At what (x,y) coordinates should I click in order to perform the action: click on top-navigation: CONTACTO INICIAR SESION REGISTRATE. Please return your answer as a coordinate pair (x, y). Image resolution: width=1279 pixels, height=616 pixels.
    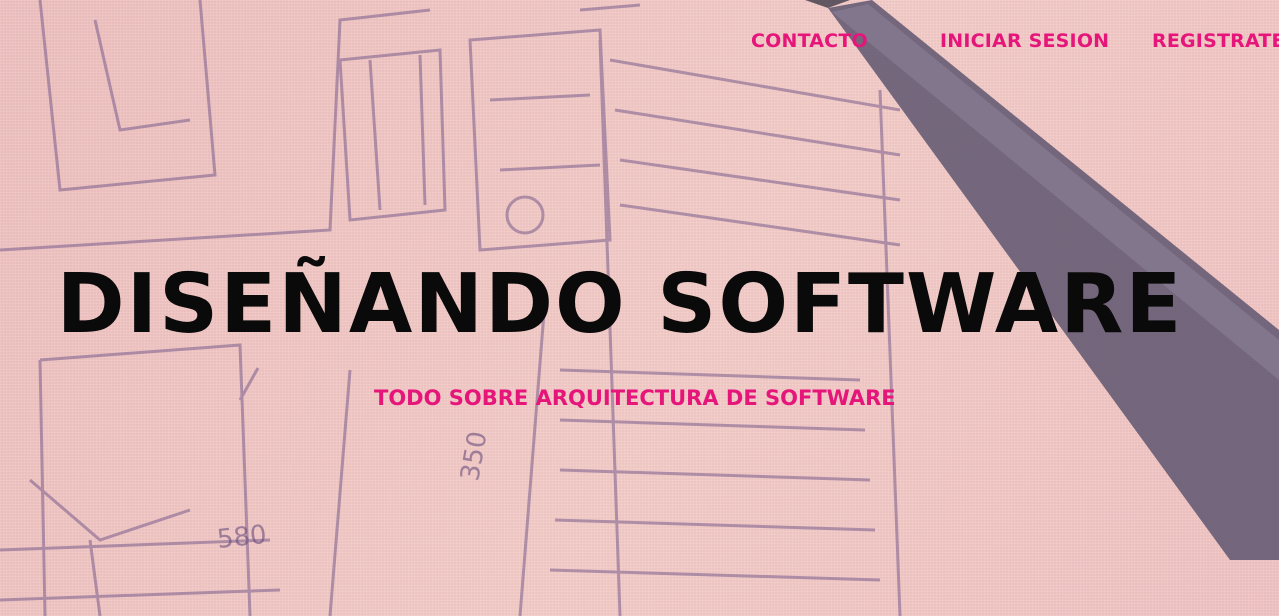
    Looking at the image, I should click on (639, 41).